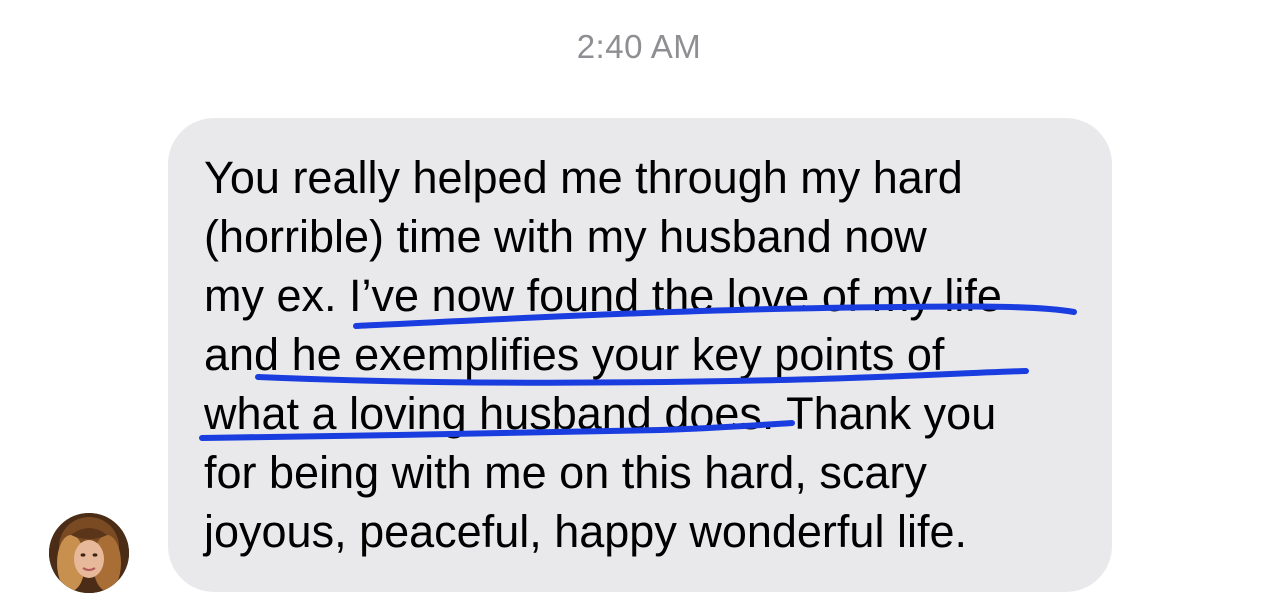 The width and height of the screenshot is (1280, 612). What do you see at coordinates (585, 531) in the screenshot?
I see `message-line: joyous, peaceful, happy wonderful life.` at bounding box center [585, 531].